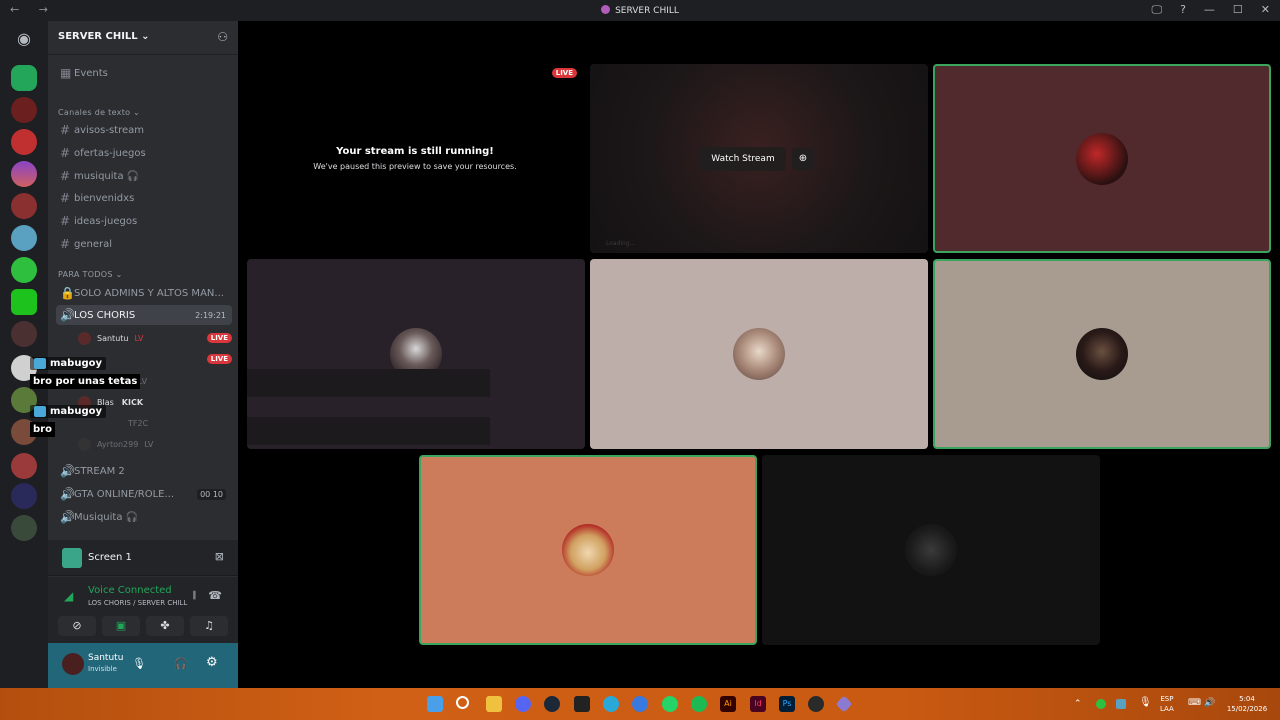  I want to click on signal-icon: ◢, so click(68, 596).